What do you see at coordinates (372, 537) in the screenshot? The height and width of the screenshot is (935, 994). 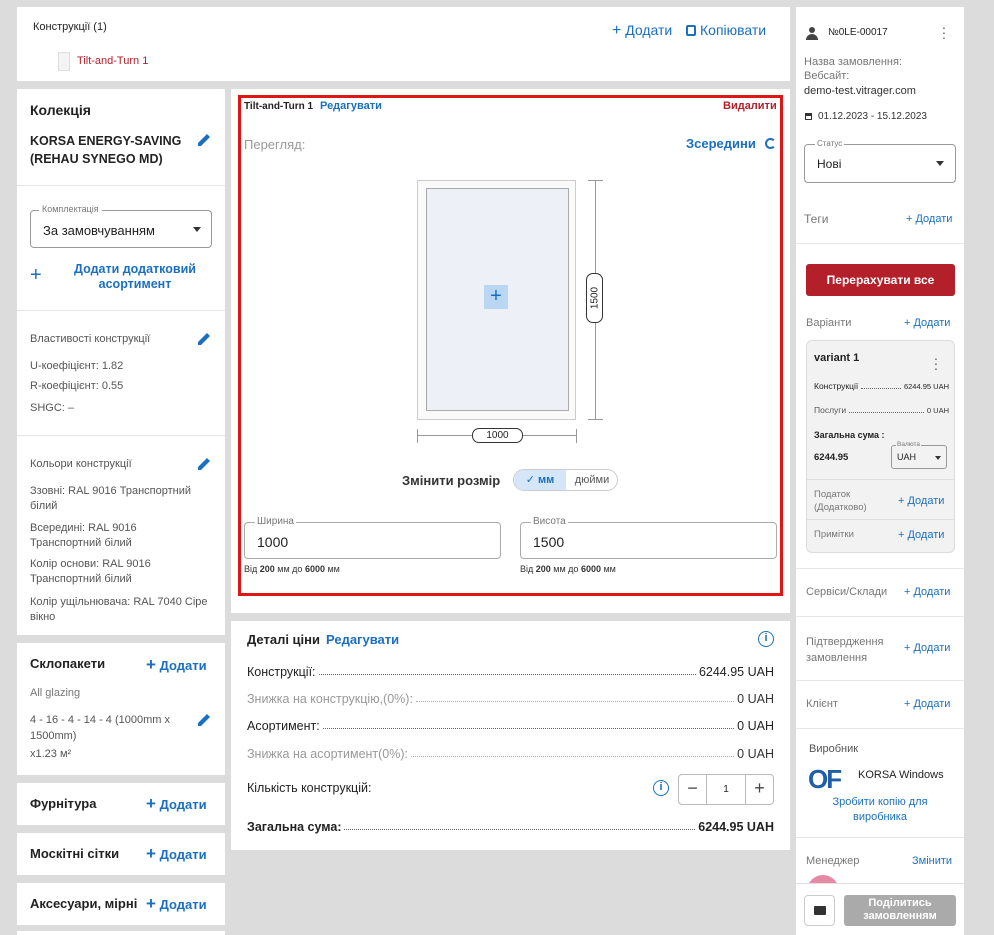 I see `width-input: Ширина 1000` at bounding box center [372, 537].